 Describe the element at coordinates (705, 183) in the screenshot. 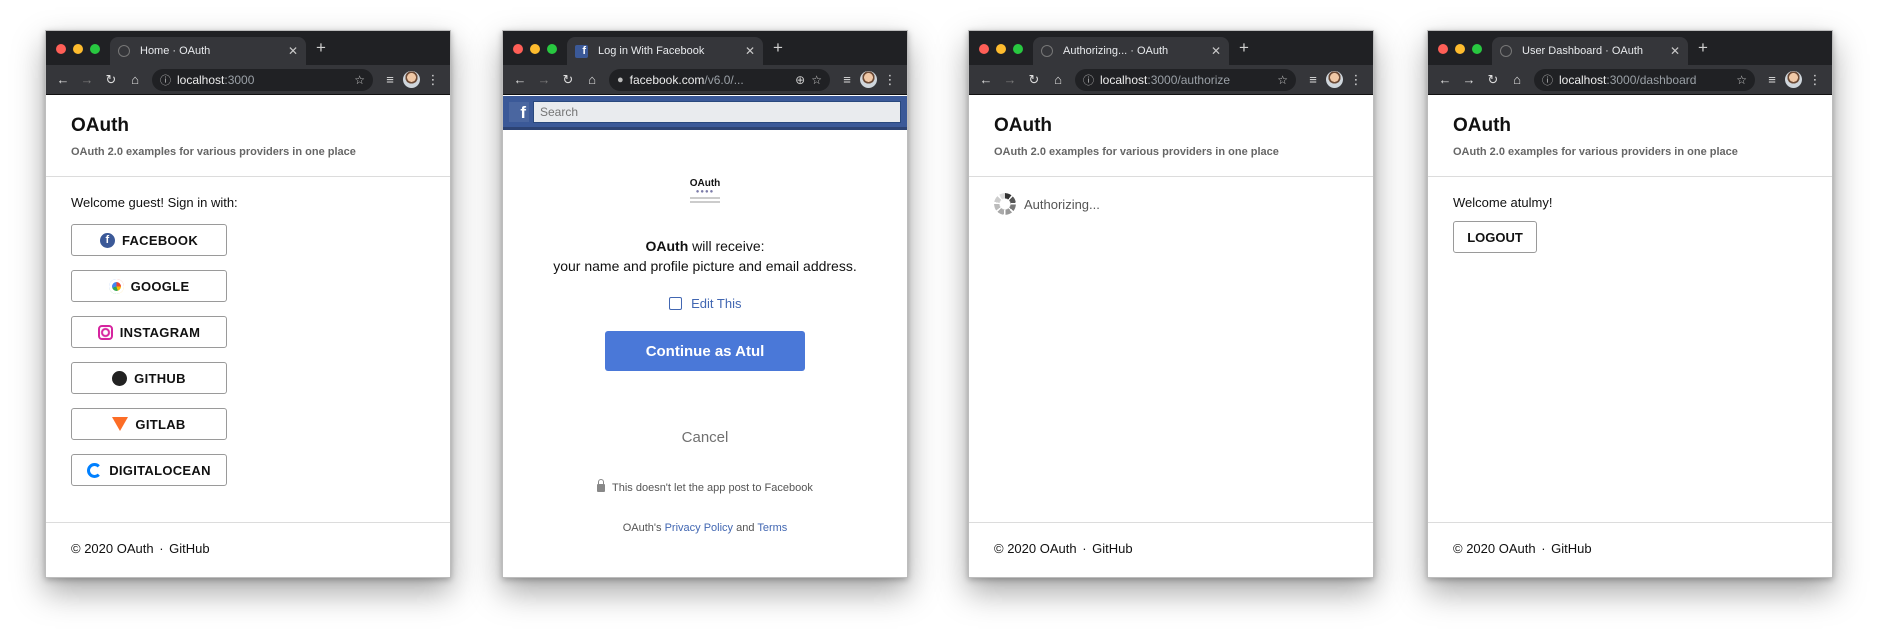

I see `app-logo-title: OAuth` at that location.